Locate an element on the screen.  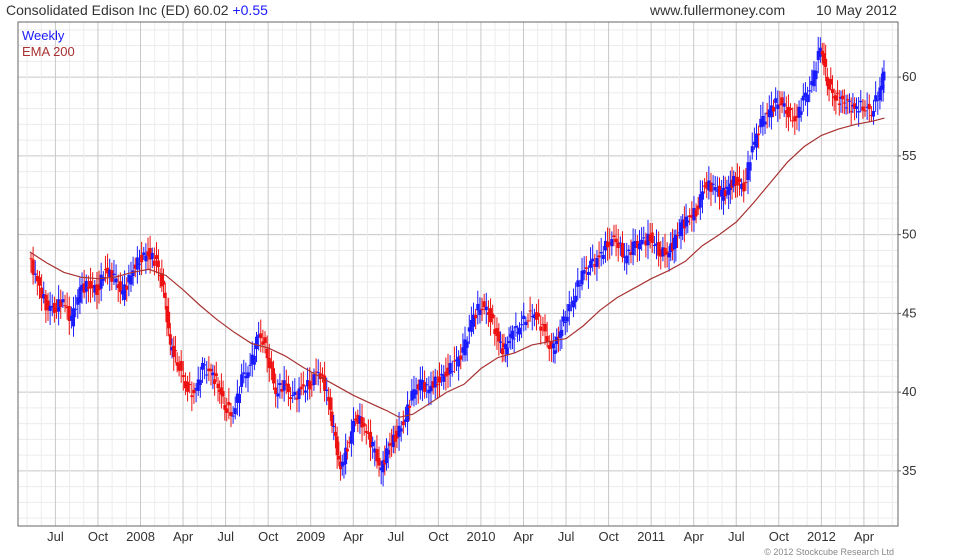
legend-ema: EMA 200 is located at coordinates (48, 51).